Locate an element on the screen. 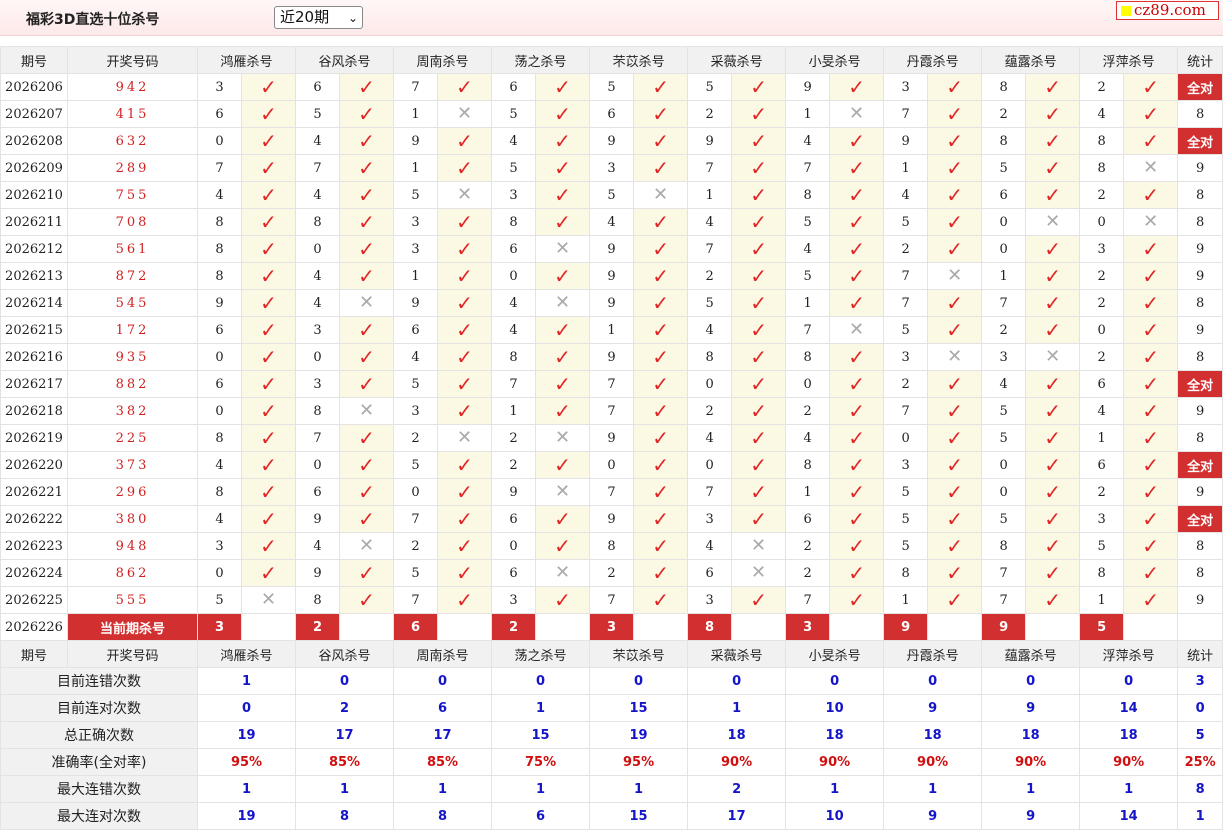  row-stat-cell: 9 is located at coordinates (1200, 492).